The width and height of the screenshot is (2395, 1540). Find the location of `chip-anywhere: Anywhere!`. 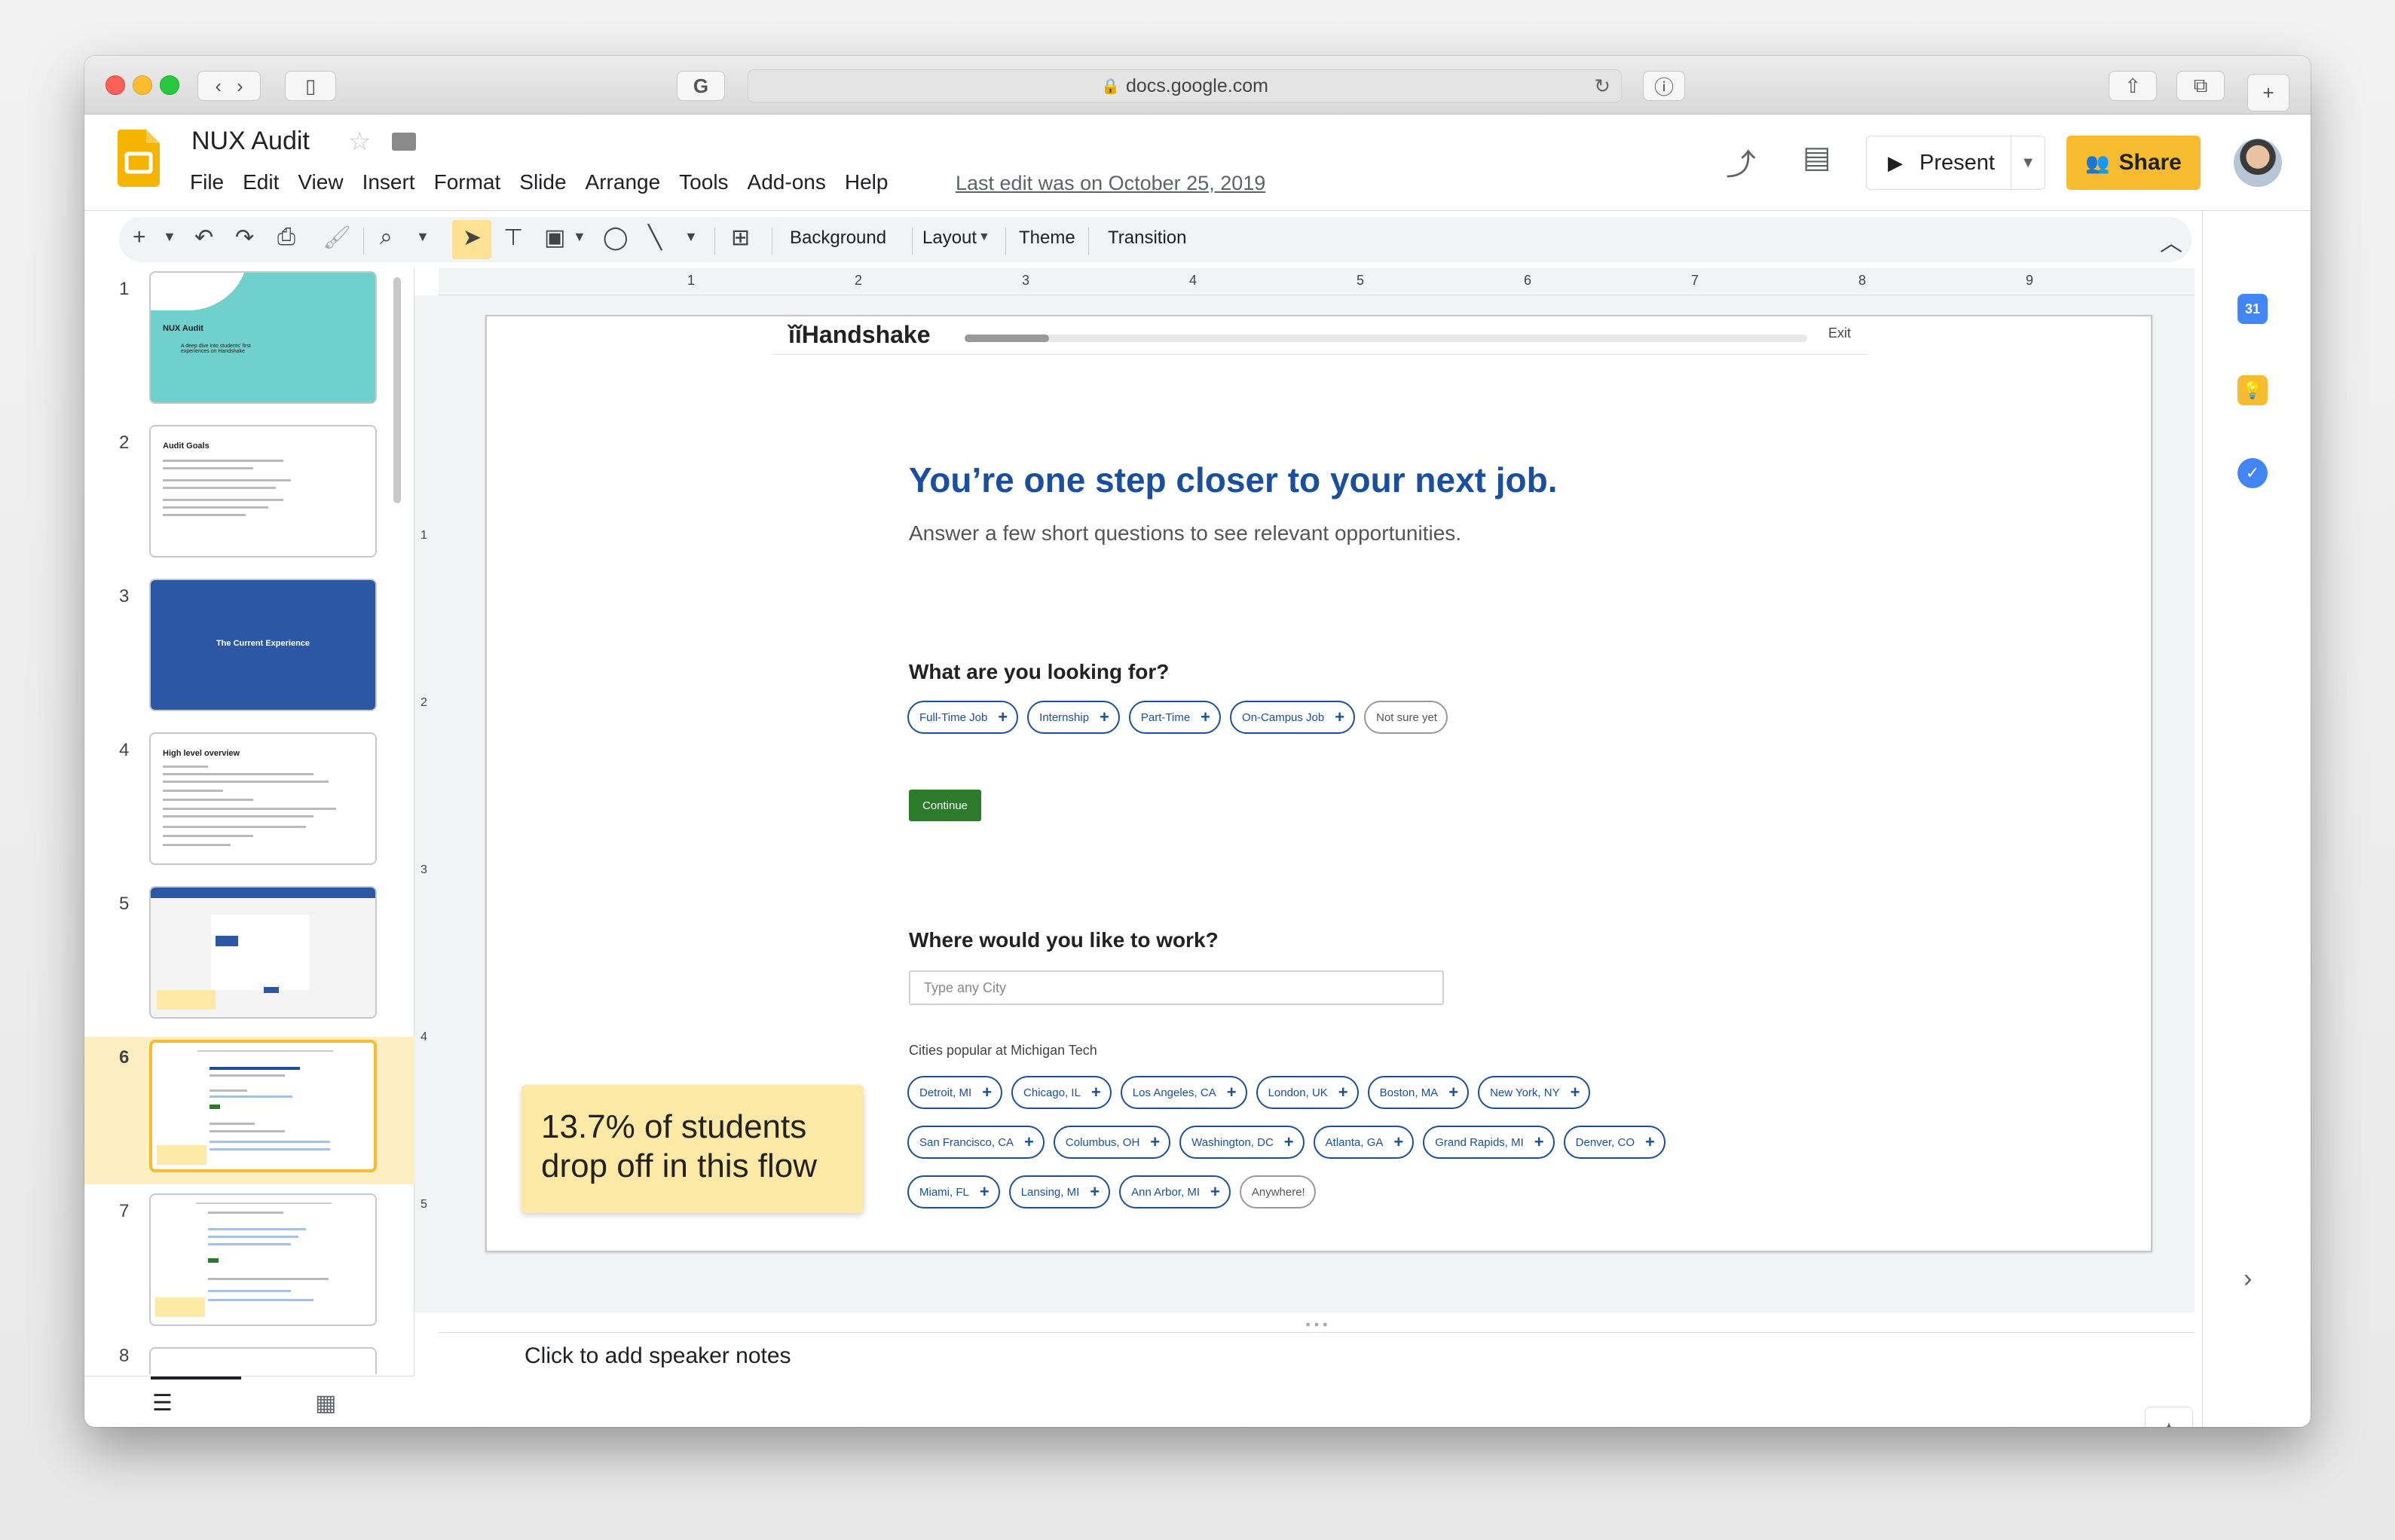

chip-anywhere: Anywhere! is located at coordinates (1278, 1191).